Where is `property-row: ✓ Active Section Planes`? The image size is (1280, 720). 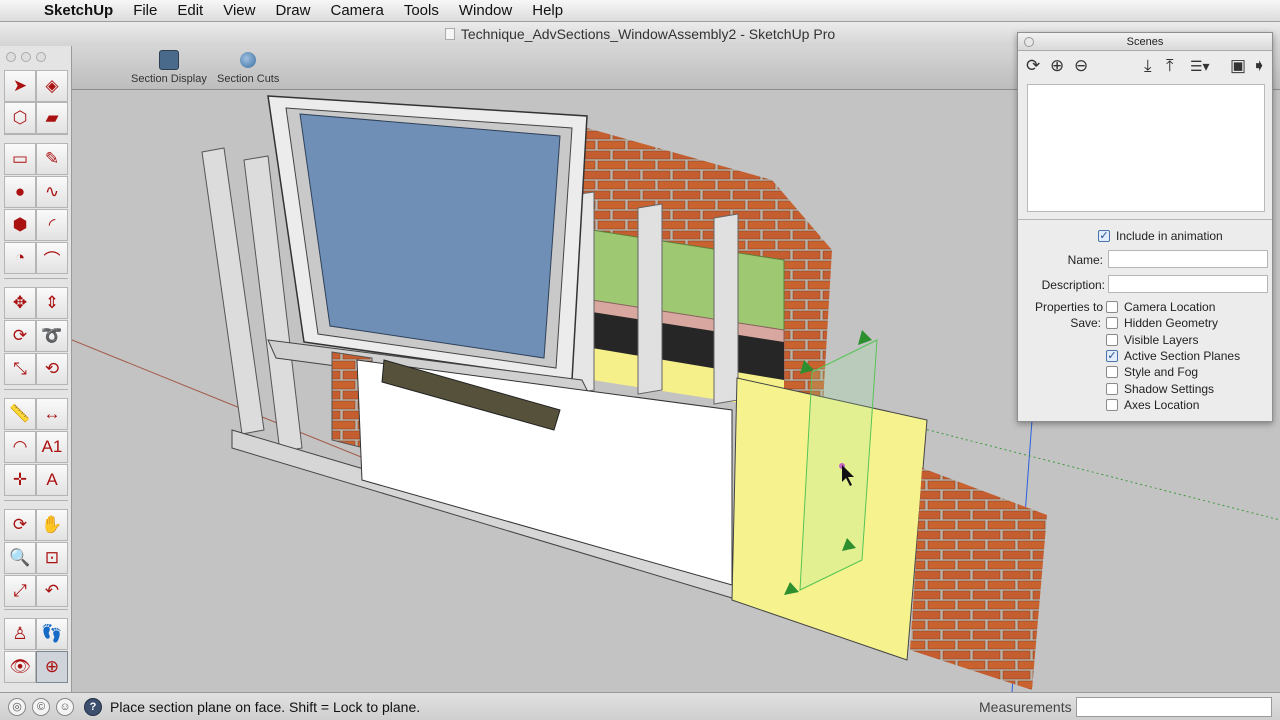
property-row: ✓ Active Section Planes is located at coordinates (1173, 356).